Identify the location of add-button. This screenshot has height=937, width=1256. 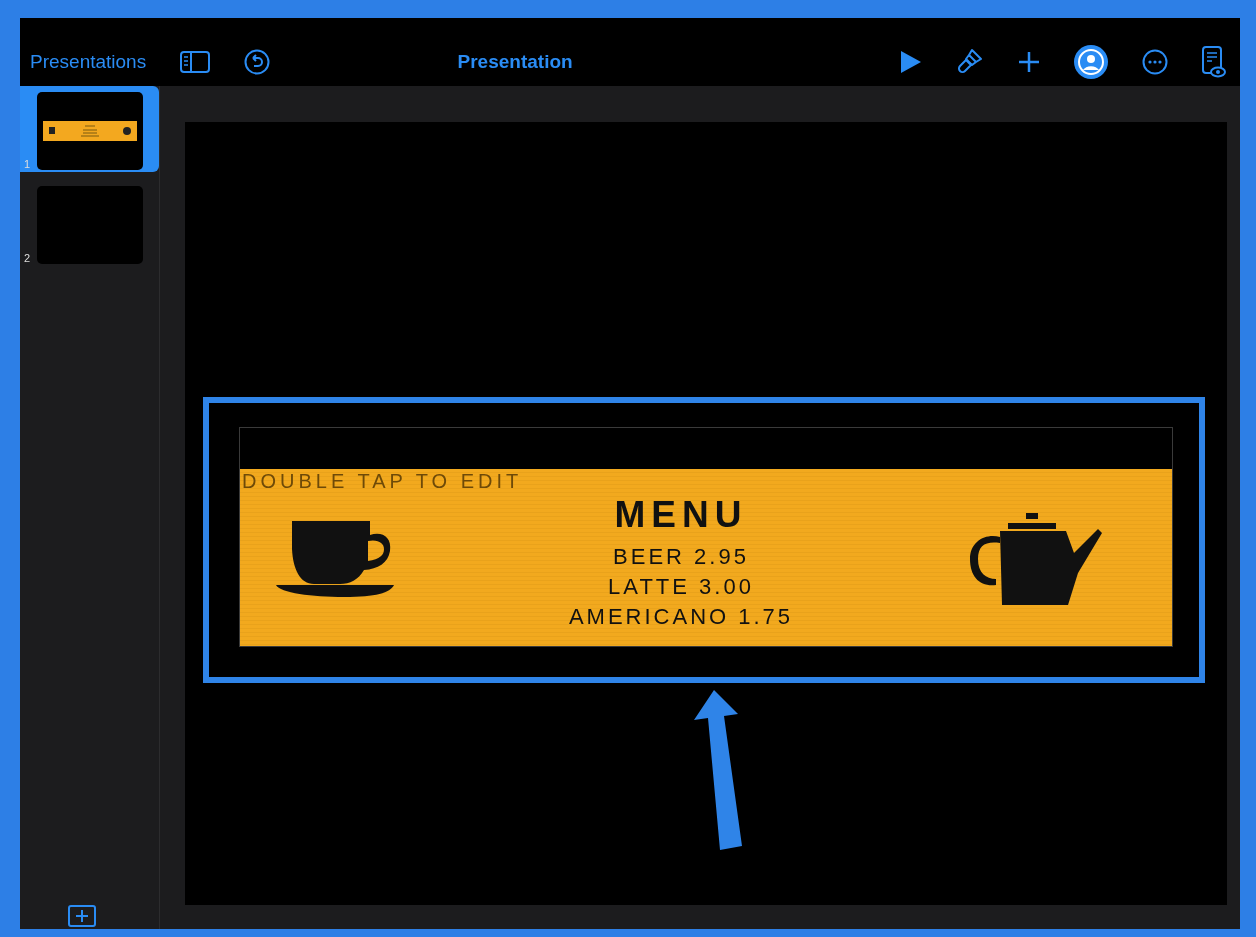
(1029, 62).